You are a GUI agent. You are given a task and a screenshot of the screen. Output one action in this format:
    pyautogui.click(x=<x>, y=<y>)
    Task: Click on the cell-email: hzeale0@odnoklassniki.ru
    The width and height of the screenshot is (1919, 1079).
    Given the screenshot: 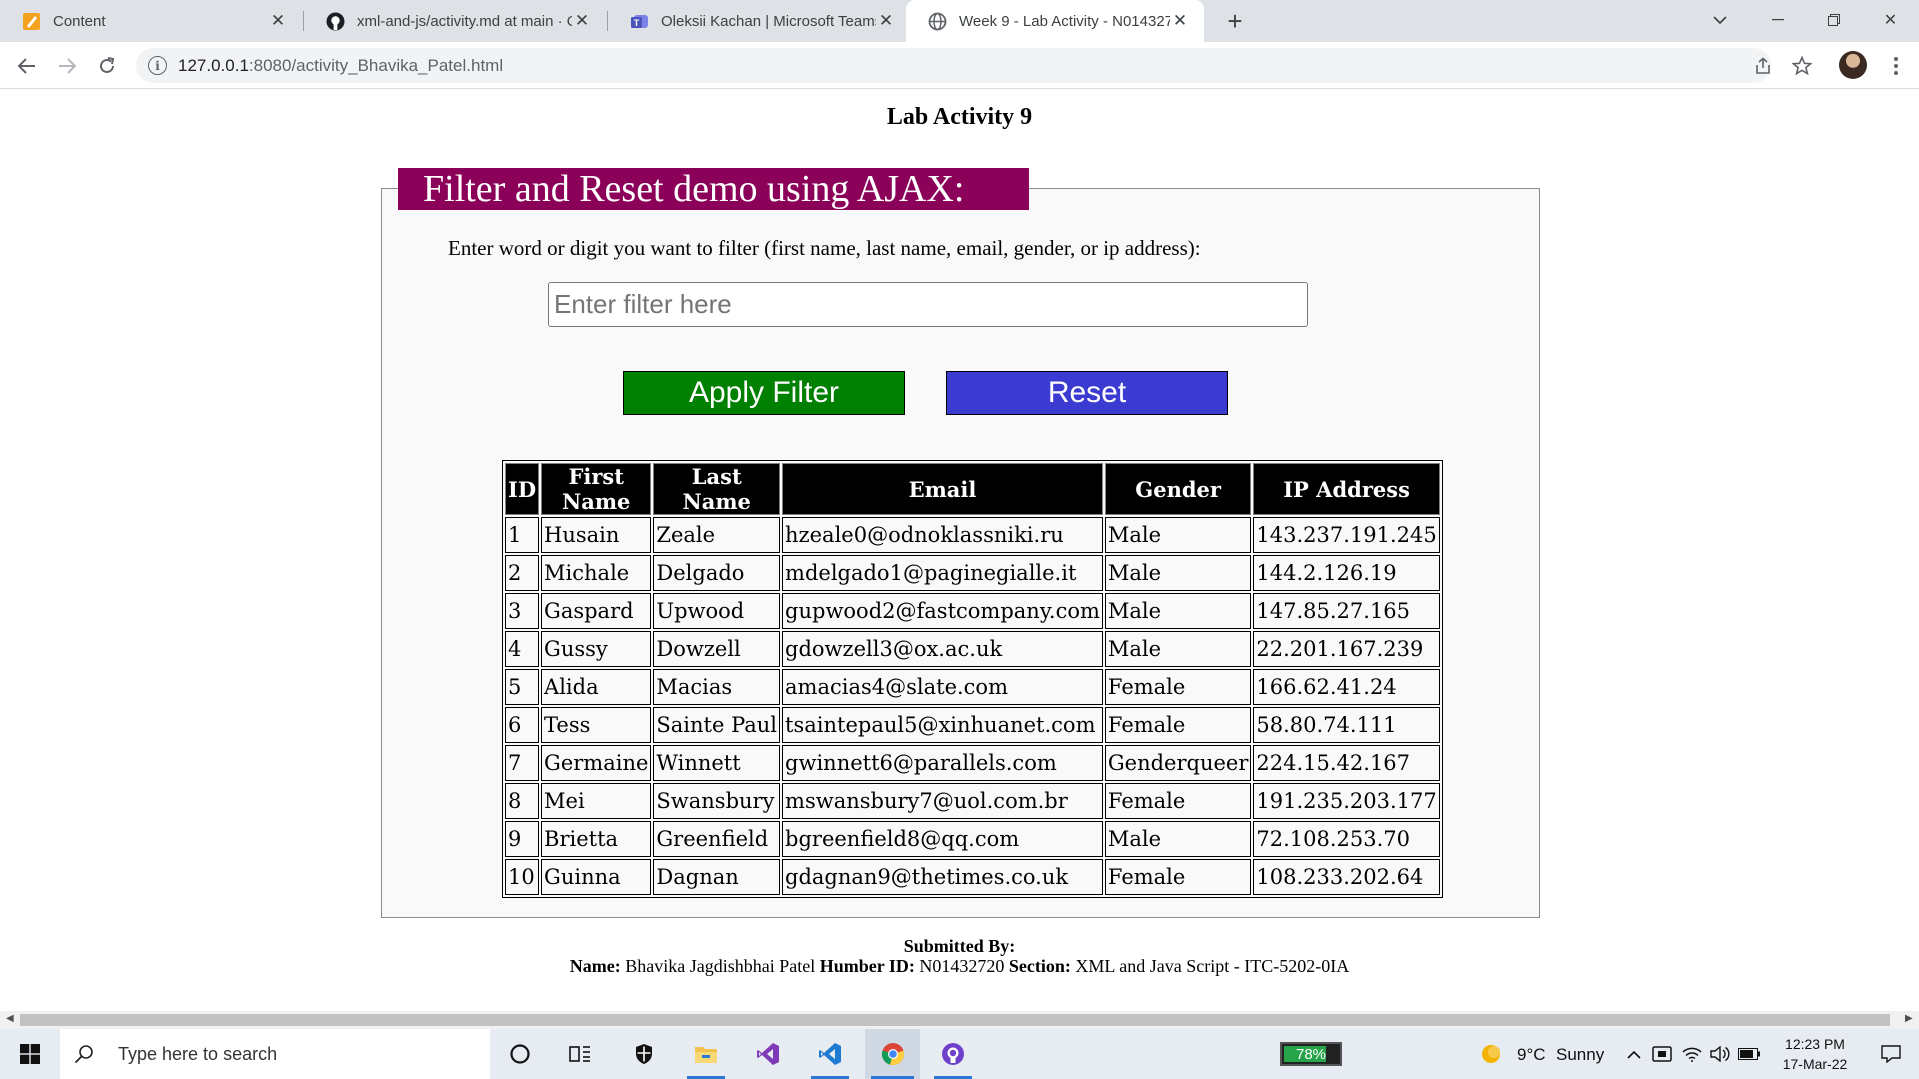 What is the action you would take?
    pyautogui.click(x=942, y=535)
    